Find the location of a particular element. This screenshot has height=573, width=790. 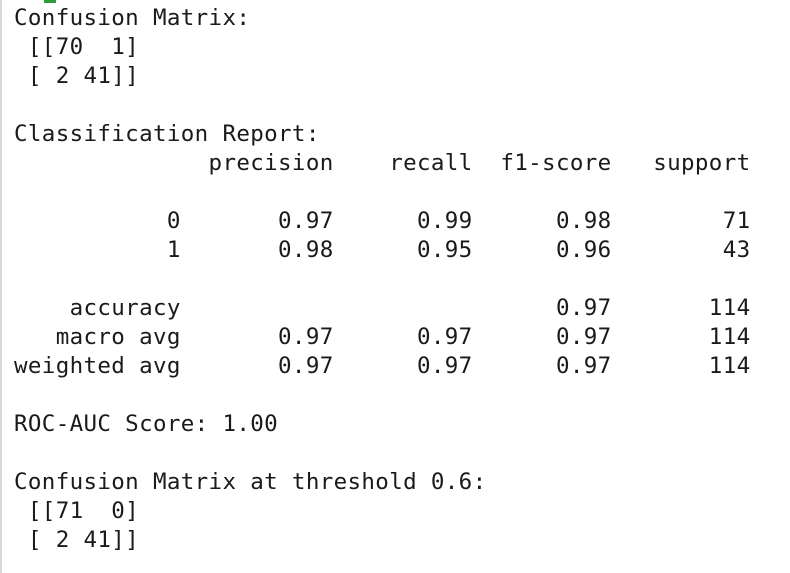

clipped-underscore-glyph is located at coordinates (50, 1).